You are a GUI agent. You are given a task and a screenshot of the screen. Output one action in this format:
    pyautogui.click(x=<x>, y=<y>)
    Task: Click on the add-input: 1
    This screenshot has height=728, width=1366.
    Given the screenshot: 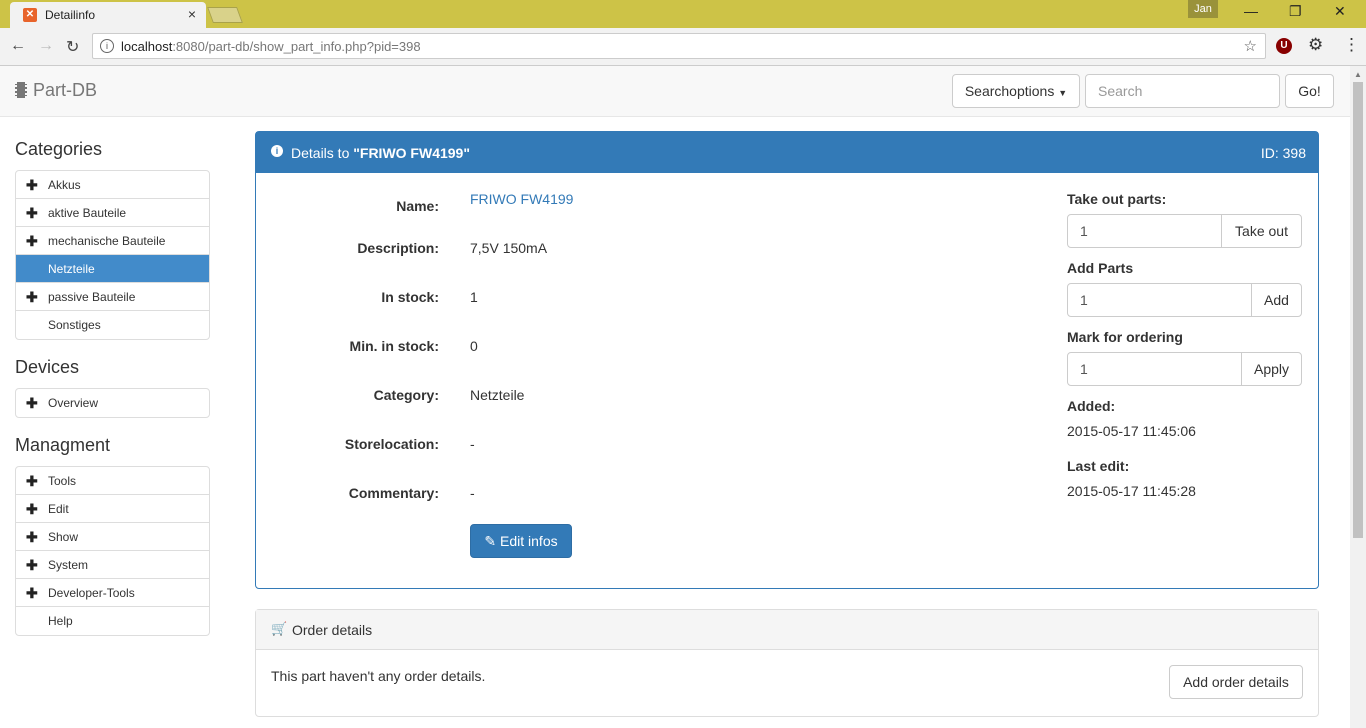 What is the action you would take?
    pyautogui.click(x=1159, y=300)
    